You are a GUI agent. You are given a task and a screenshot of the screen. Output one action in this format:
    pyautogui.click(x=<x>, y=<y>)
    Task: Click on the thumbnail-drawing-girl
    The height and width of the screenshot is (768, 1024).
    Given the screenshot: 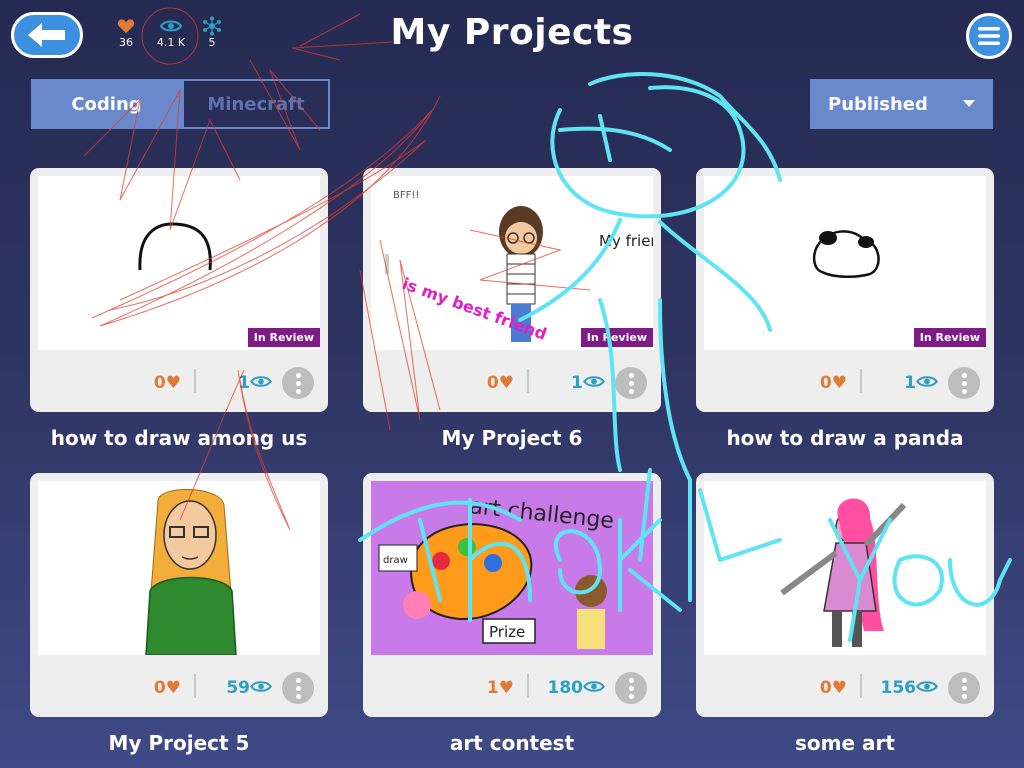 What is the action you would take?
    pyautogui.click(x=191, y=572)
    